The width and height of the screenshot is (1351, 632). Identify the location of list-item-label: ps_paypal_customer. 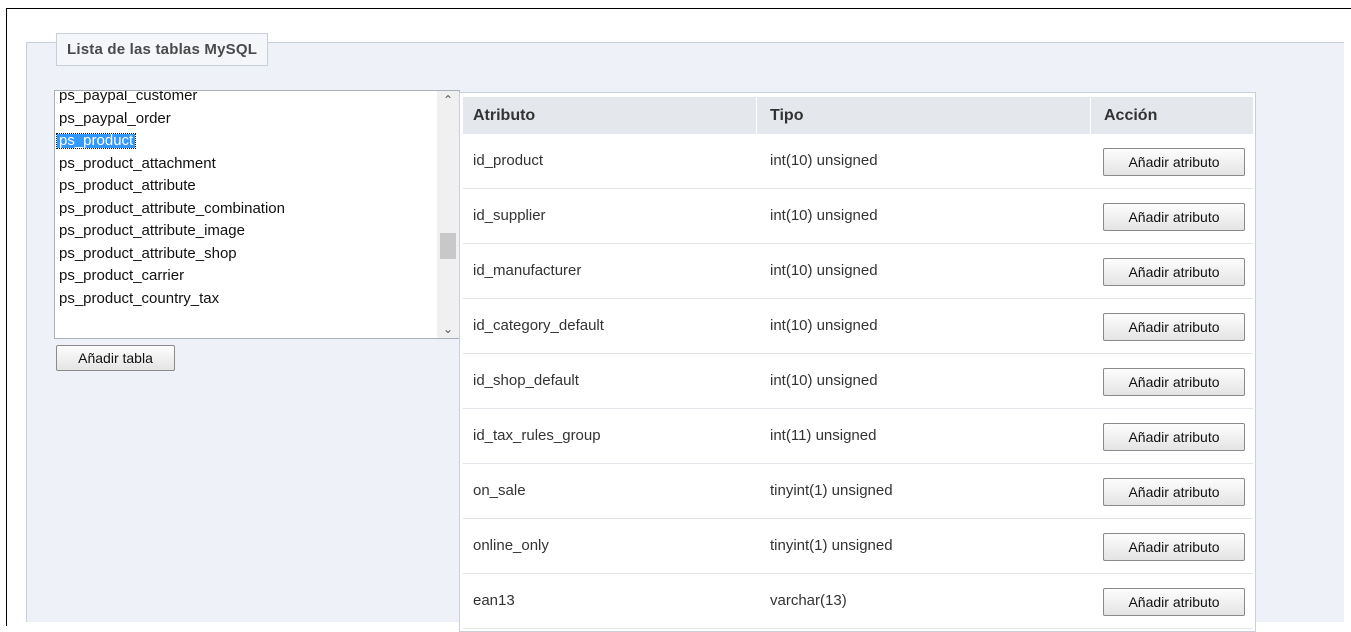
(128, 97).